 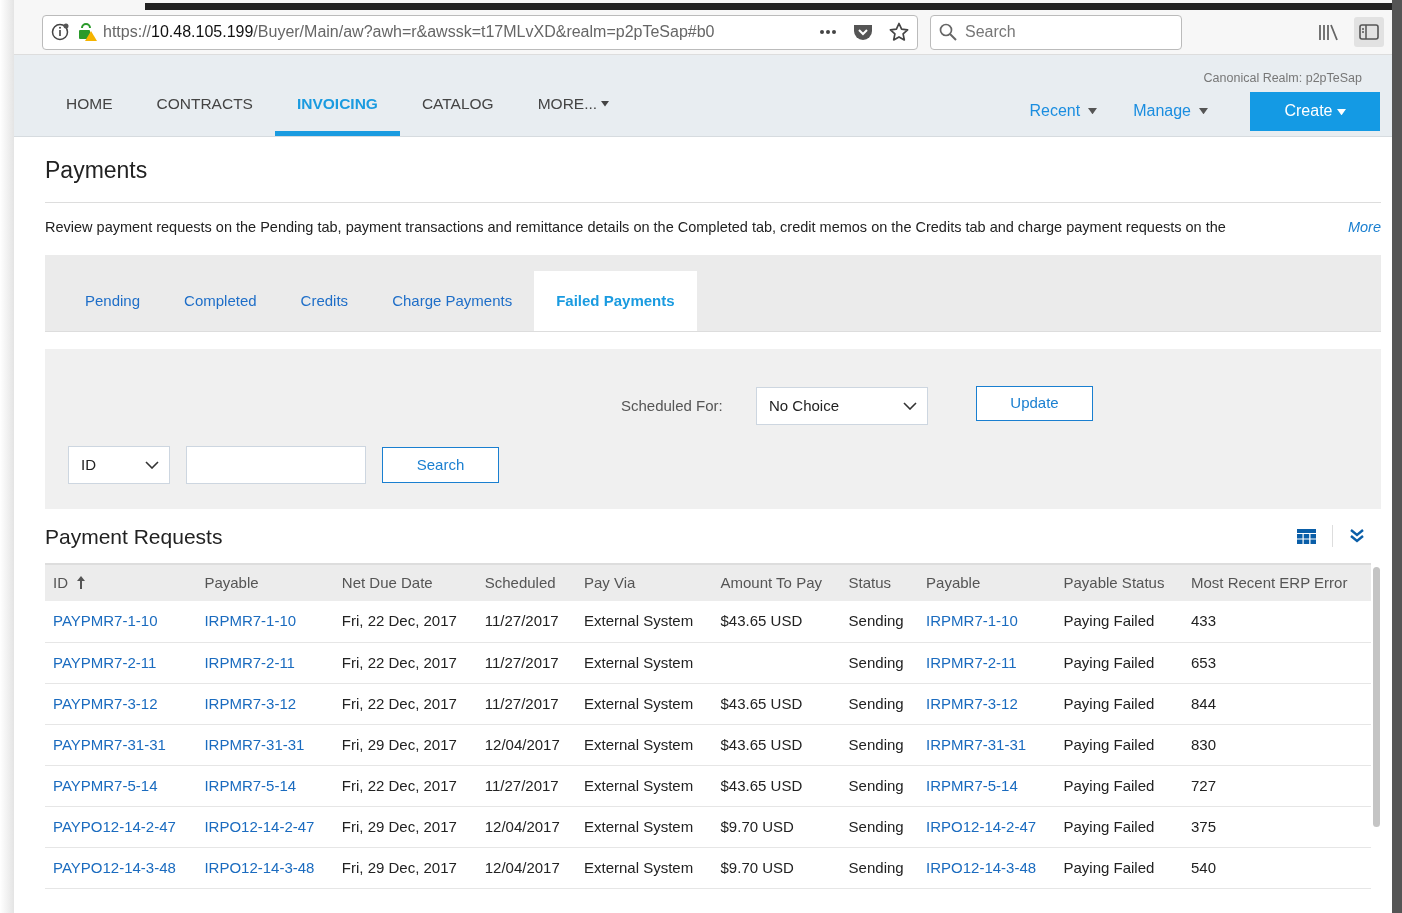 I want to click on column-header: Net Due Date, so click(x=405, y=583).